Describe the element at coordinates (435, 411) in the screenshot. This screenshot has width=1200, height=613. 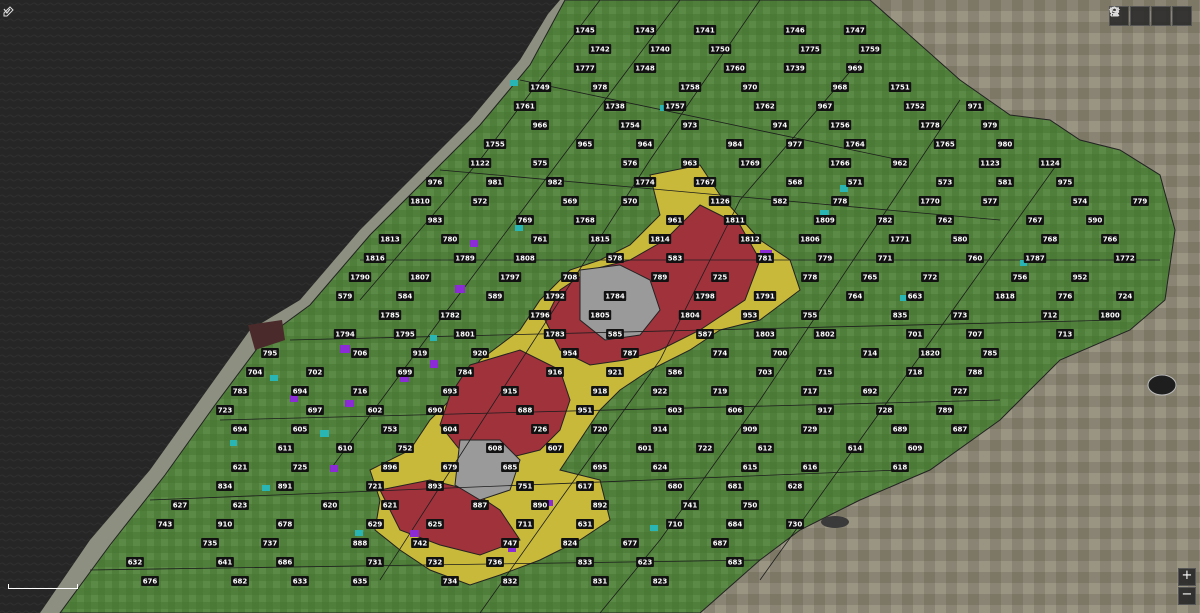
I see `block-label: 690` at that location.